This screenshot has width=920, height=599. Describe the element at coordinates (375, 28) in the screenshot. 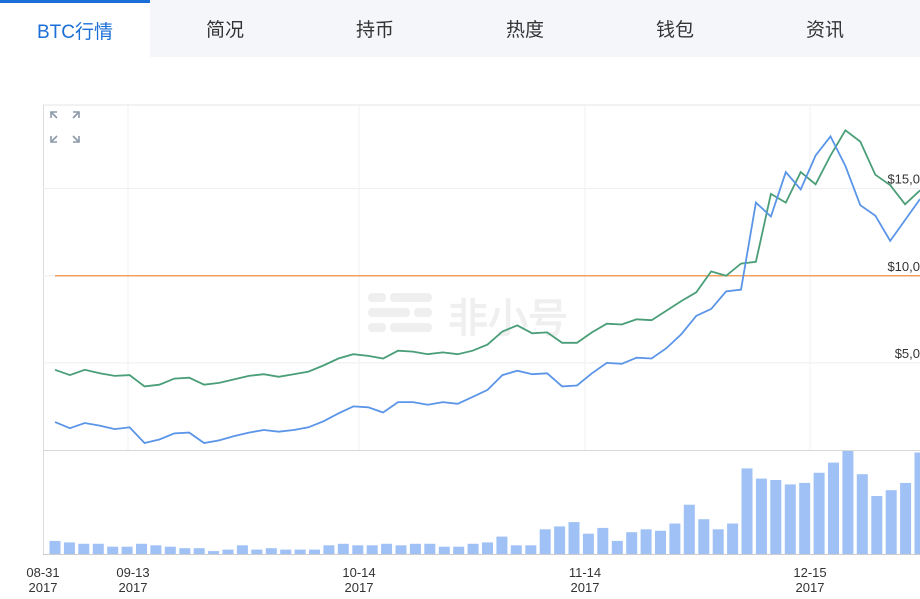

I see `tab-holdings: 持币` at that location.